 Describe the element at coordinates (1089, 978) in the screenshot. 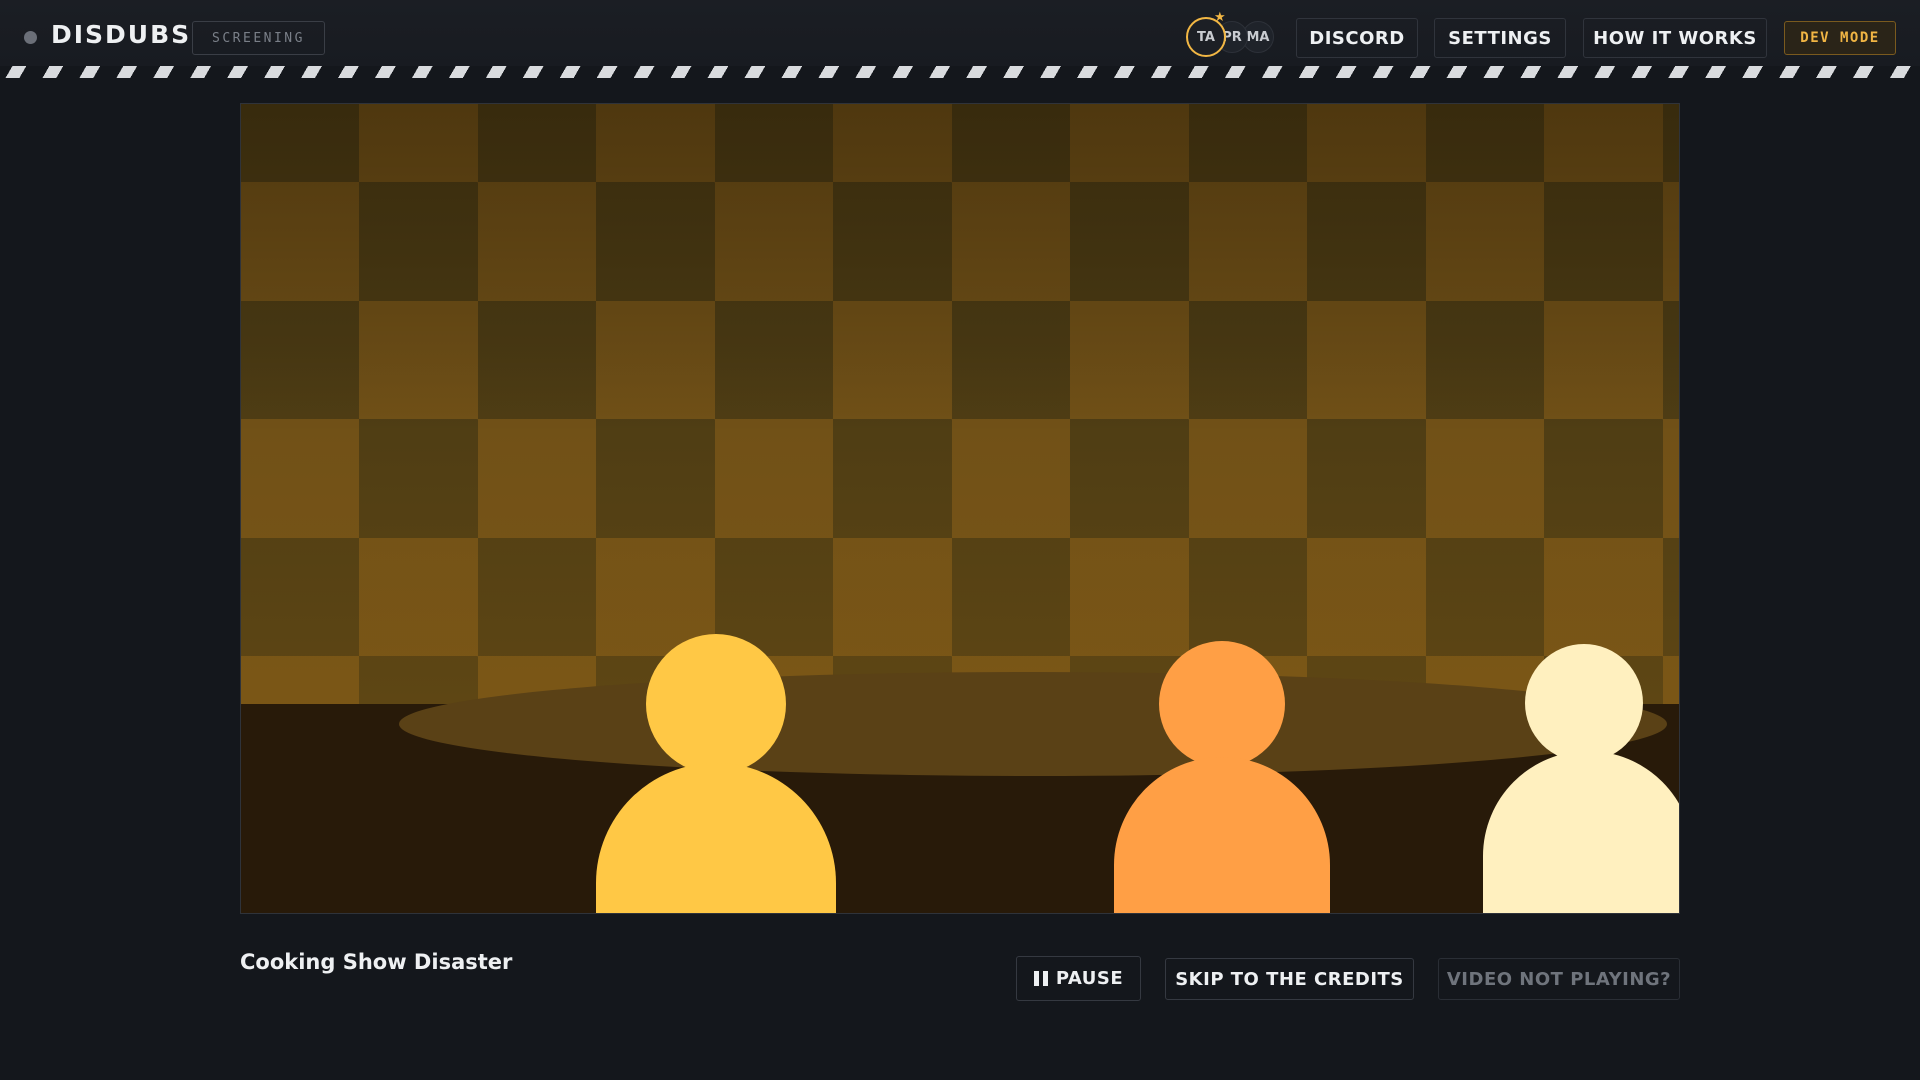

I see `pause-label: PAUSE` at that location.